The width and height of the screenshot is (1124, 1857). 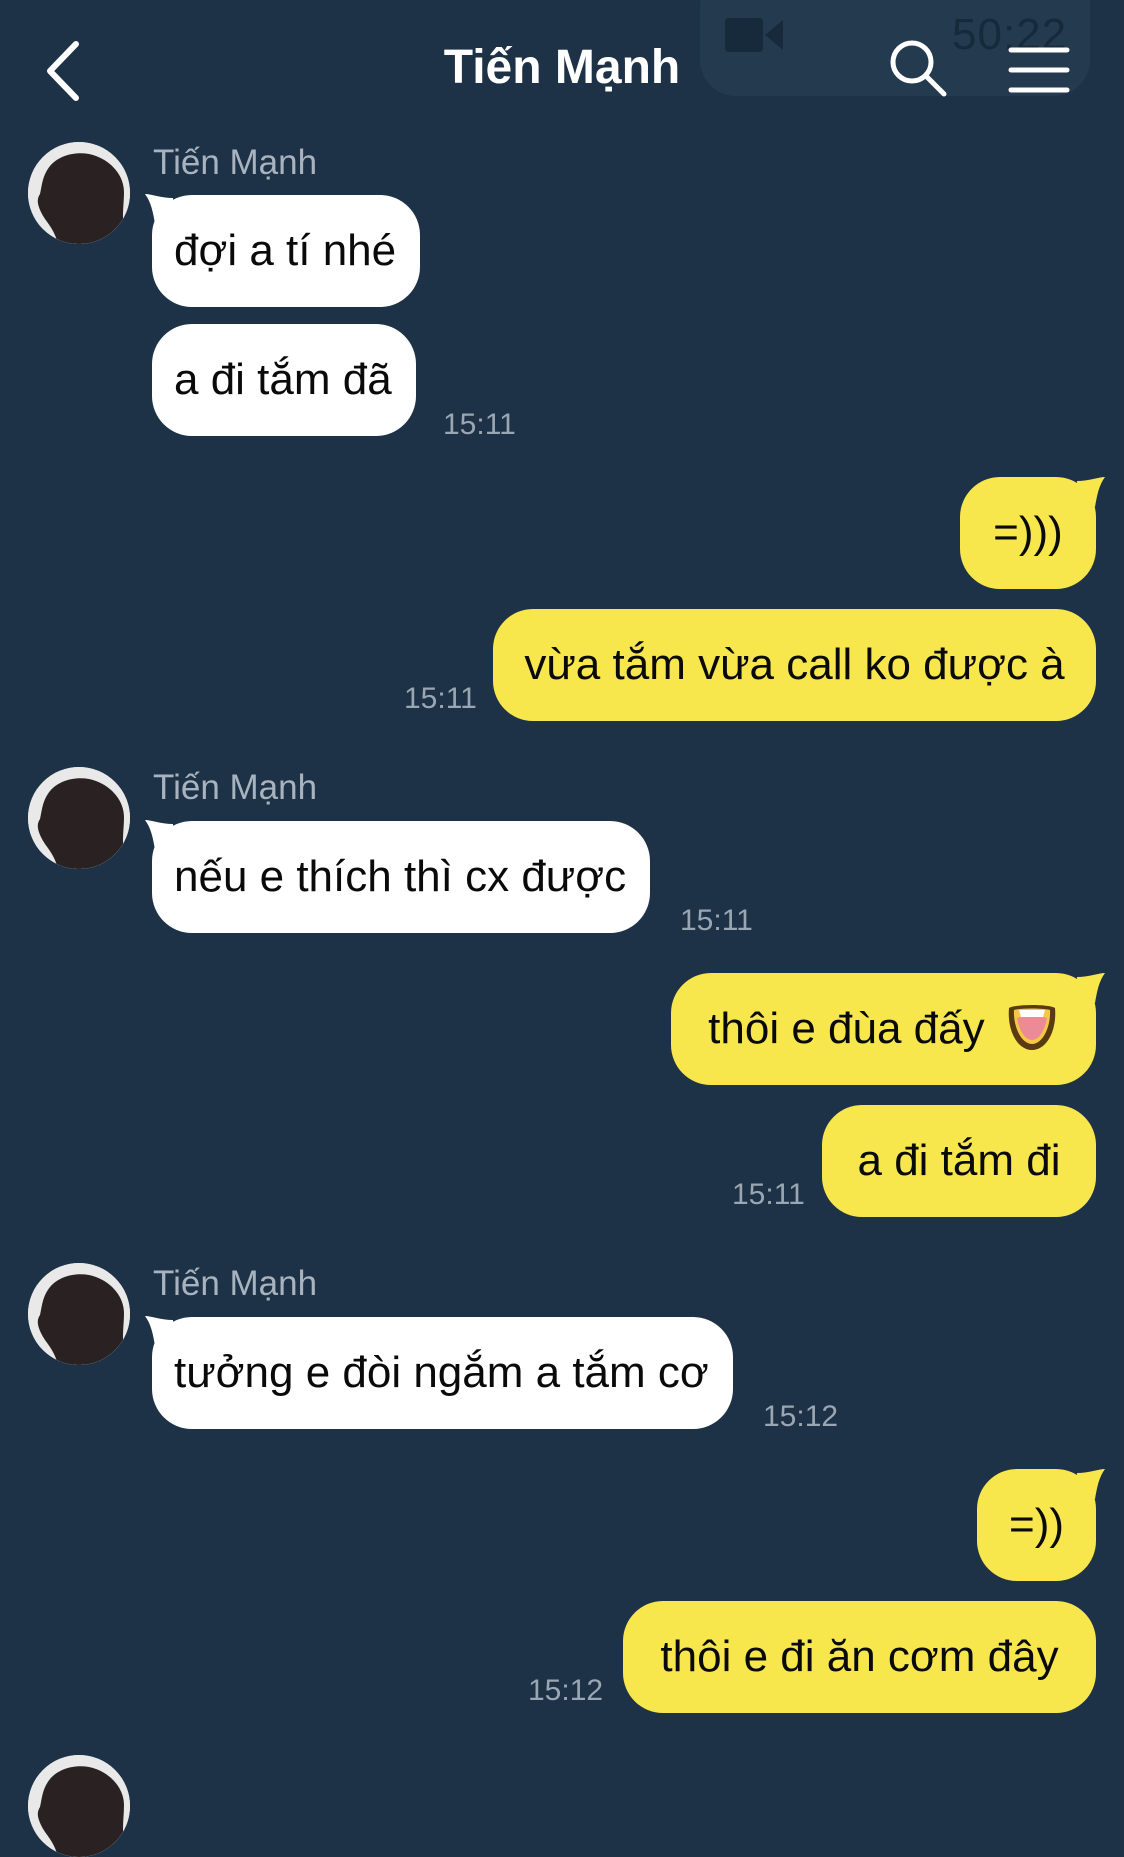 I want to click on message-bubble-outgoing: thôi e đùa đấy, so click(x=883, y=1029).